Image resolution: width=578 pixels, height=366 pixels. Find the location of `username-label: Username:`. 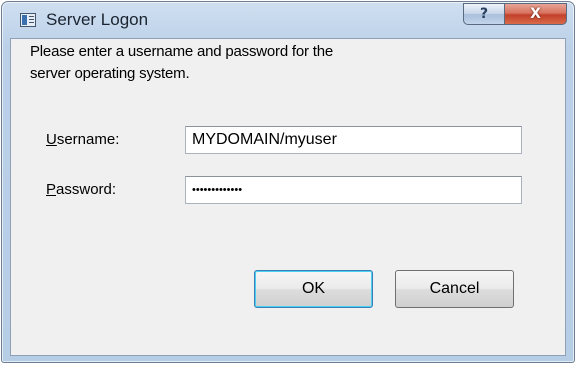

username-label: Username: is located at coordinates (82, 139).